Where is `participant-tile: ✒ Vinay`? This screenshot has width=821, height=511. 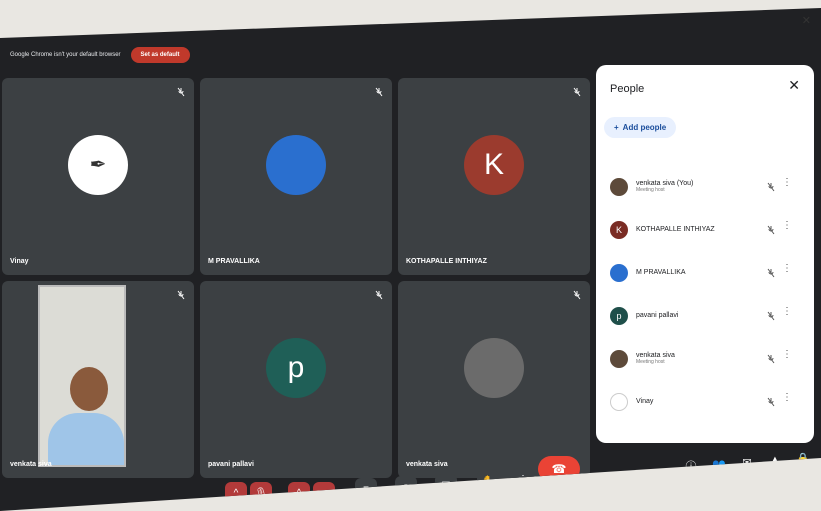
participant-tile: ✒ Vinay is located at coordinates (98, 176).